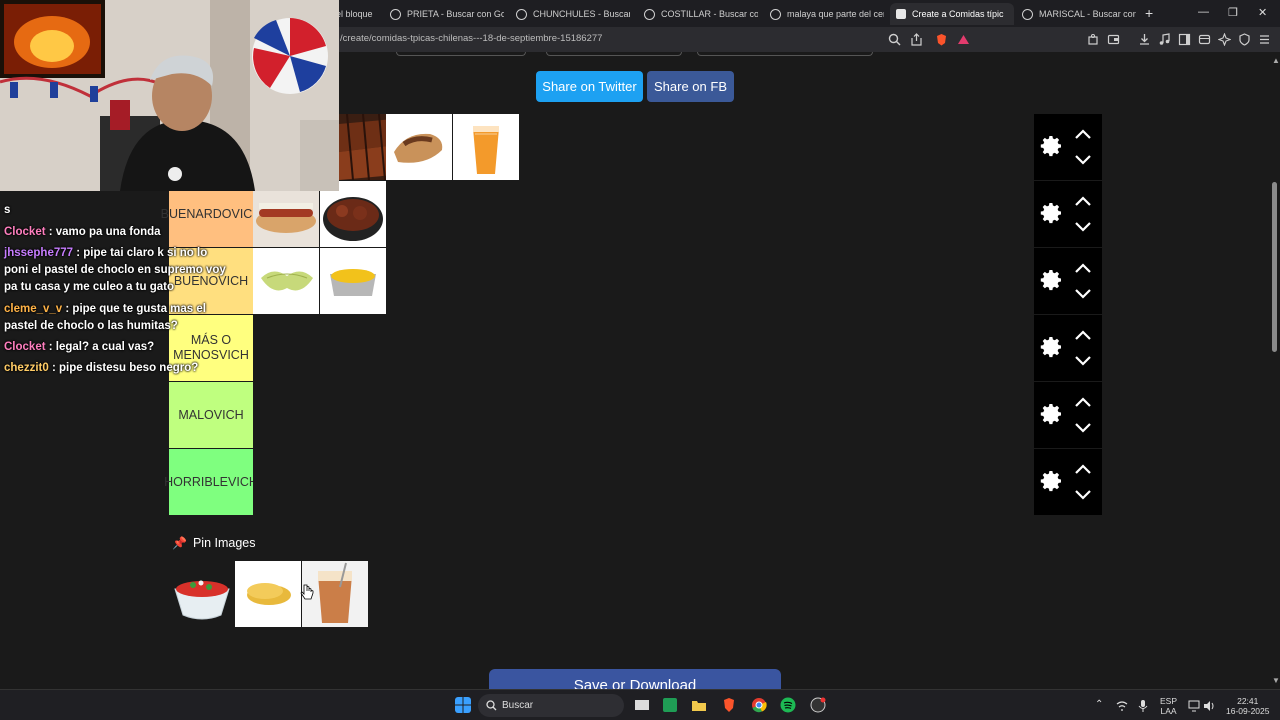 This screenshot has width=1280, height=720. Describe the element at coordinates (1164, 39) in the screenshot. I see `music-icon` at that location.